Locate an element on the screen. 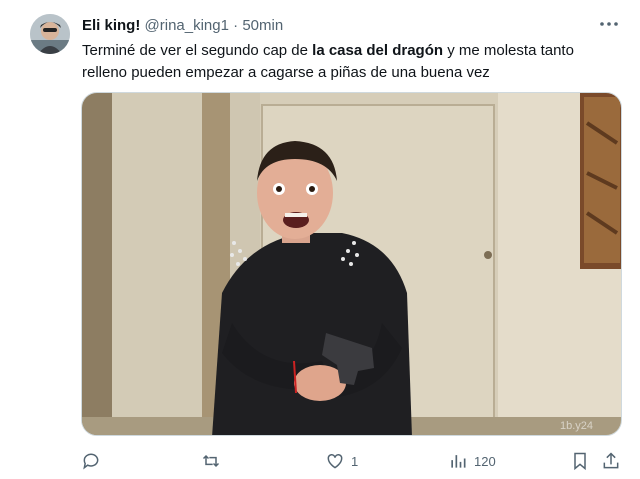  share-button is located at coordinates (611, 461).